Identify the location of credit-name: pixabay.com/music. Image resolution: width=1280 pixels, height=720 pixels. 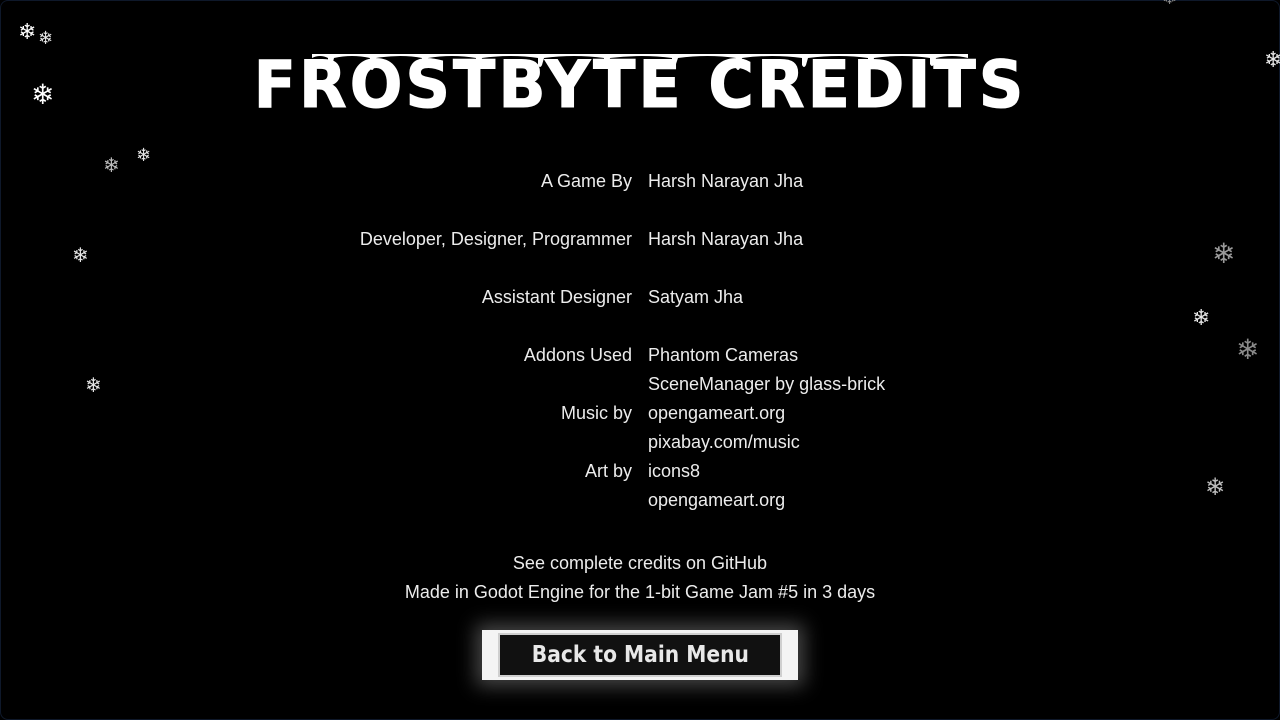
(724, 442).